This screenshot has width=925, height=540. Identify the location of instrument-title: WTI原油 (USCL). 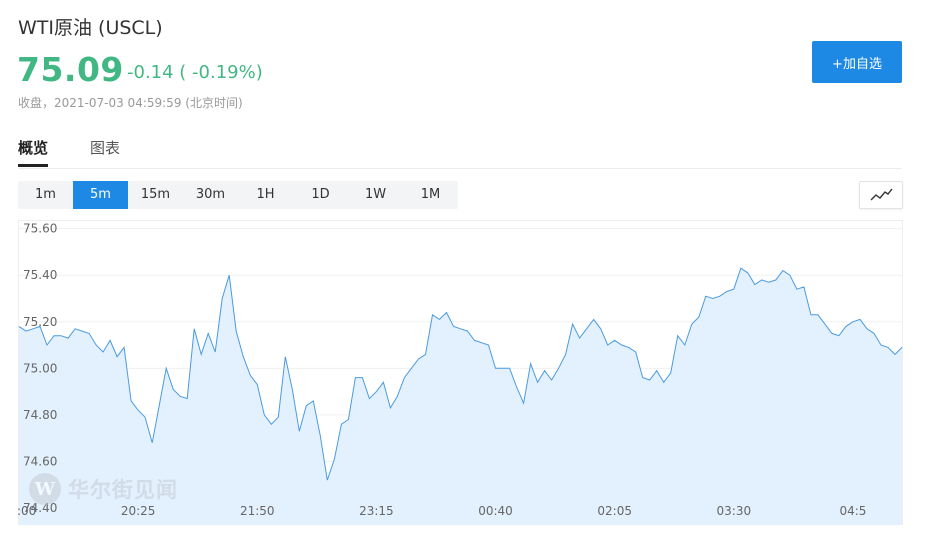
(90, 28).